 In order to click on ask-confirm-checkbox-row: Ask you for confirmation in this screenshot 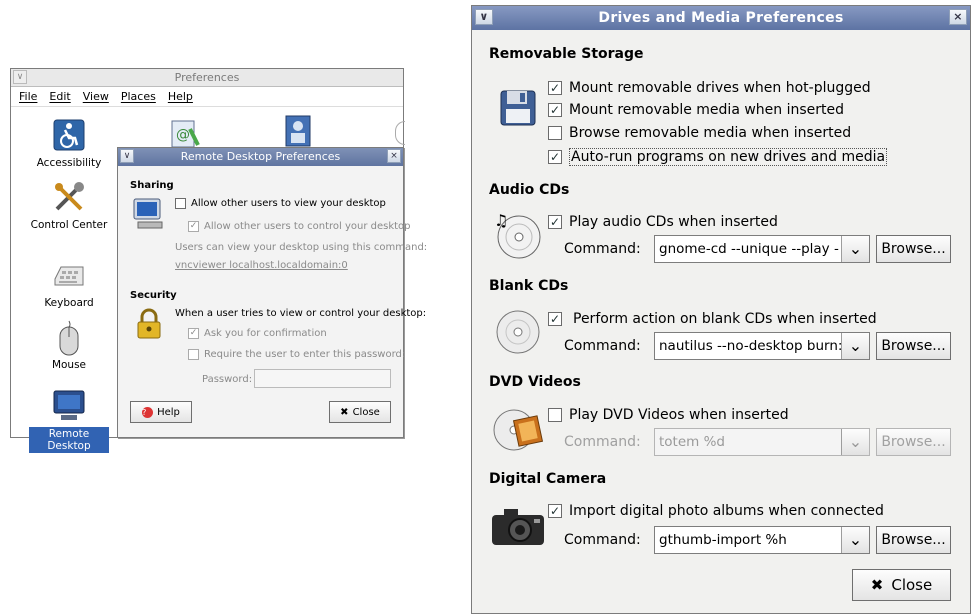, I will do `click(257, 333)`.